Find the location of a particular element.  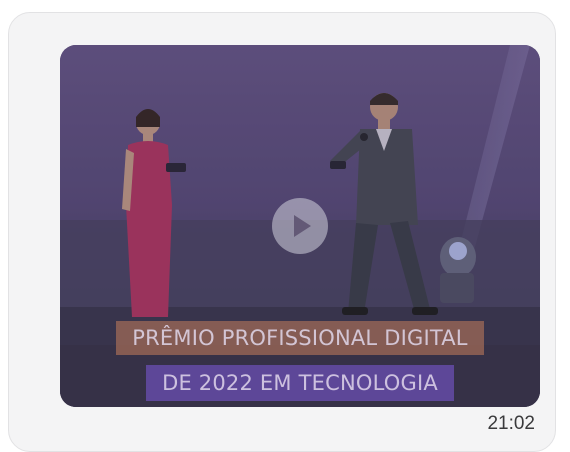

message-timestamp: 21:02 is located at coordinates (511, 423).